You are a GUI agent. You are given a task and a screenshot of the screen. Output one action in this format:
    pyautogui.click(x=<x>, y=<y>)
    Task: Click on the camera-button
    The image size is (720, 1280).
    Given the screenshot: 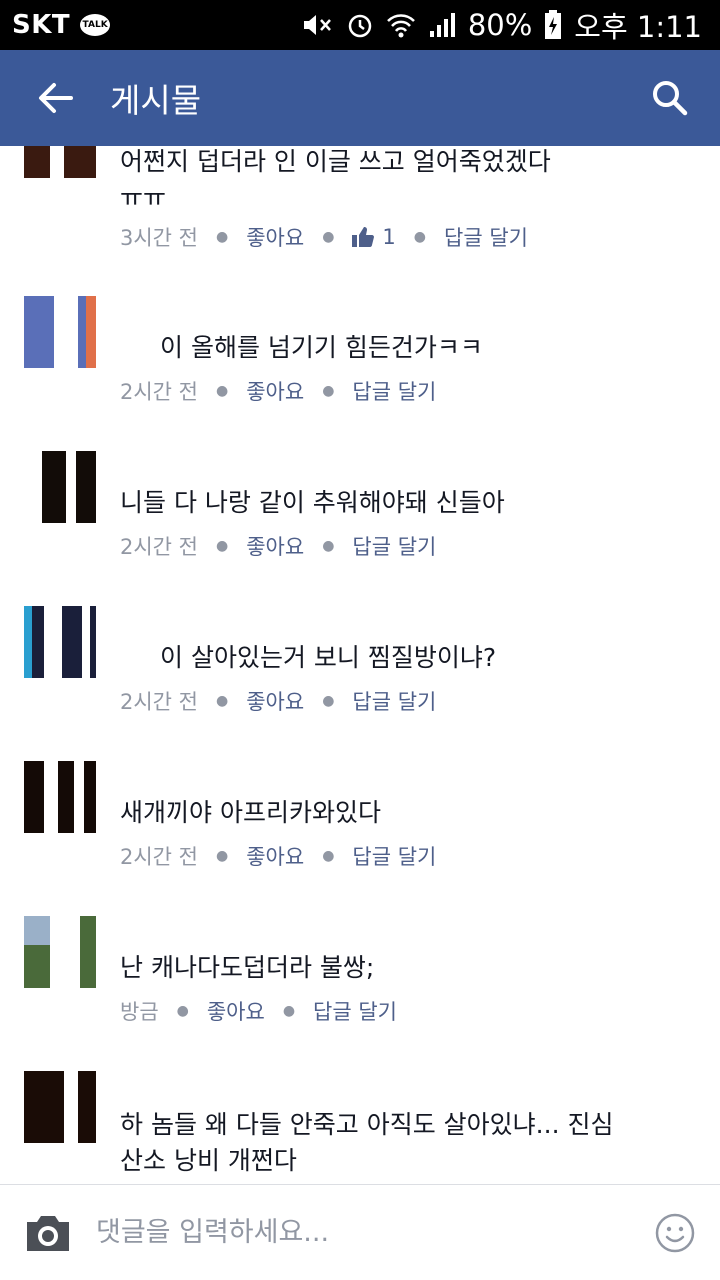 What is the action you would take?
    pyautogui.click(x=48, y=1232)
    